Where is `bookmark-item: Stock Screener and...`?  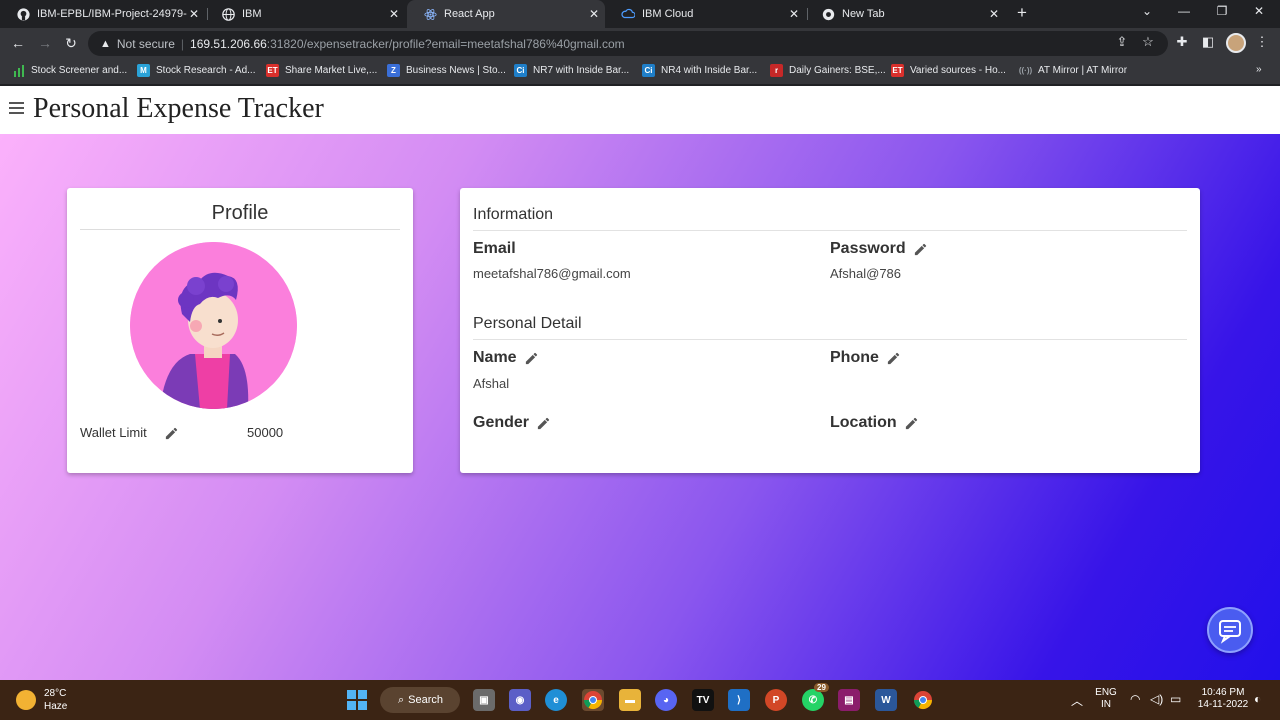 bookmark-item: Stock Screener and... is located at coordinates (69, 70).